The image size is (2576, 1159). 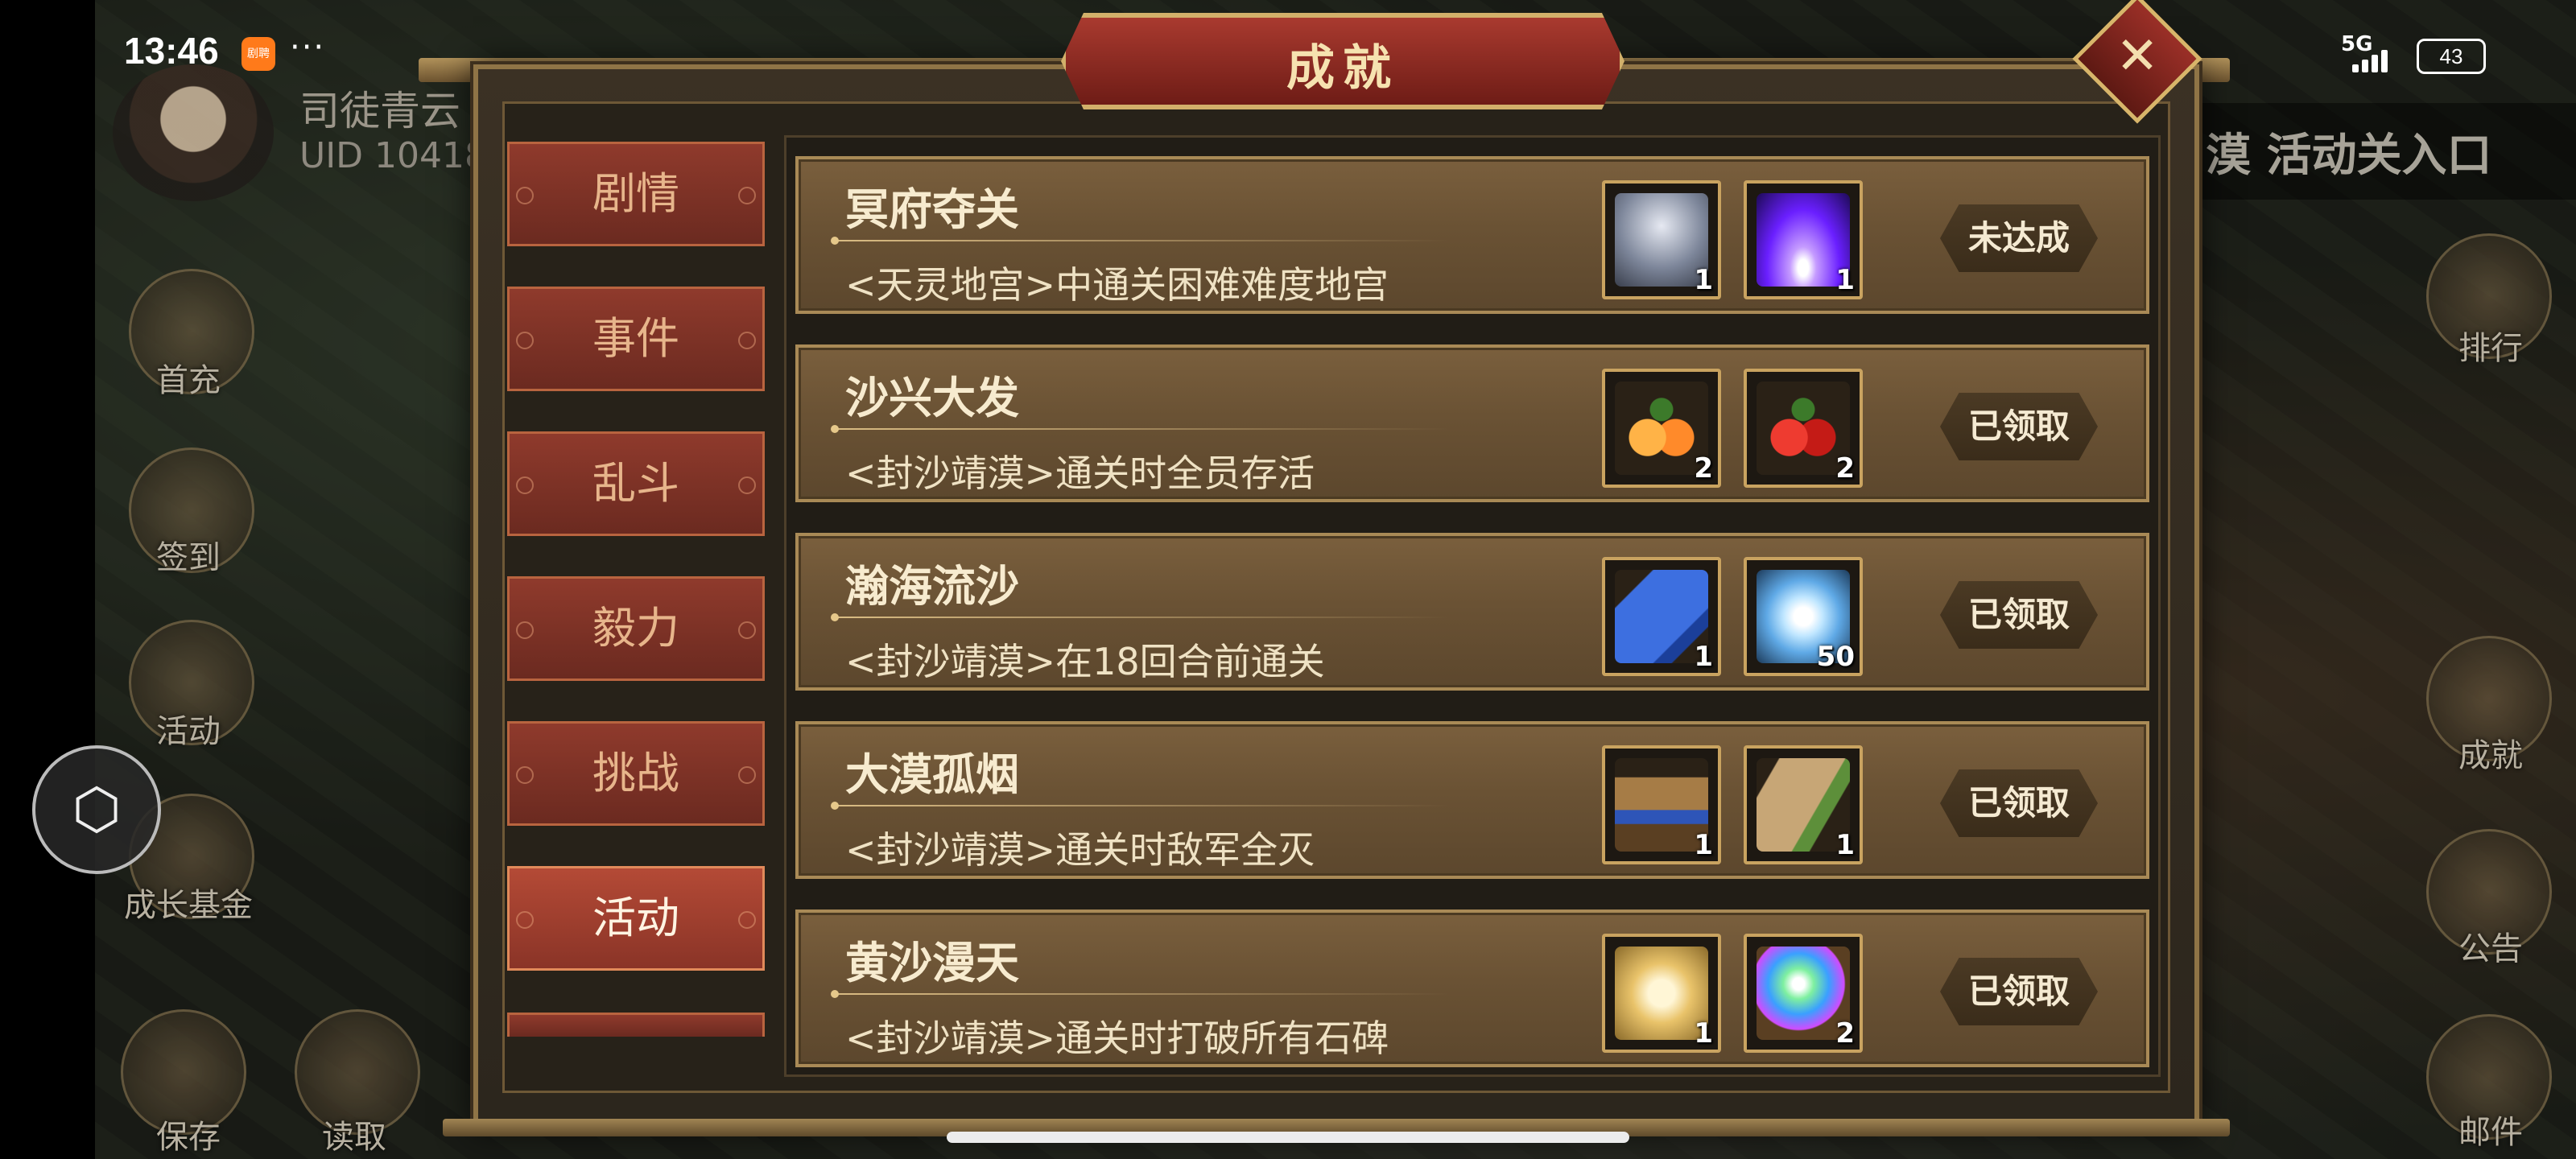 I want to click on tab-label: 剧情, so click(x=635, y=193).